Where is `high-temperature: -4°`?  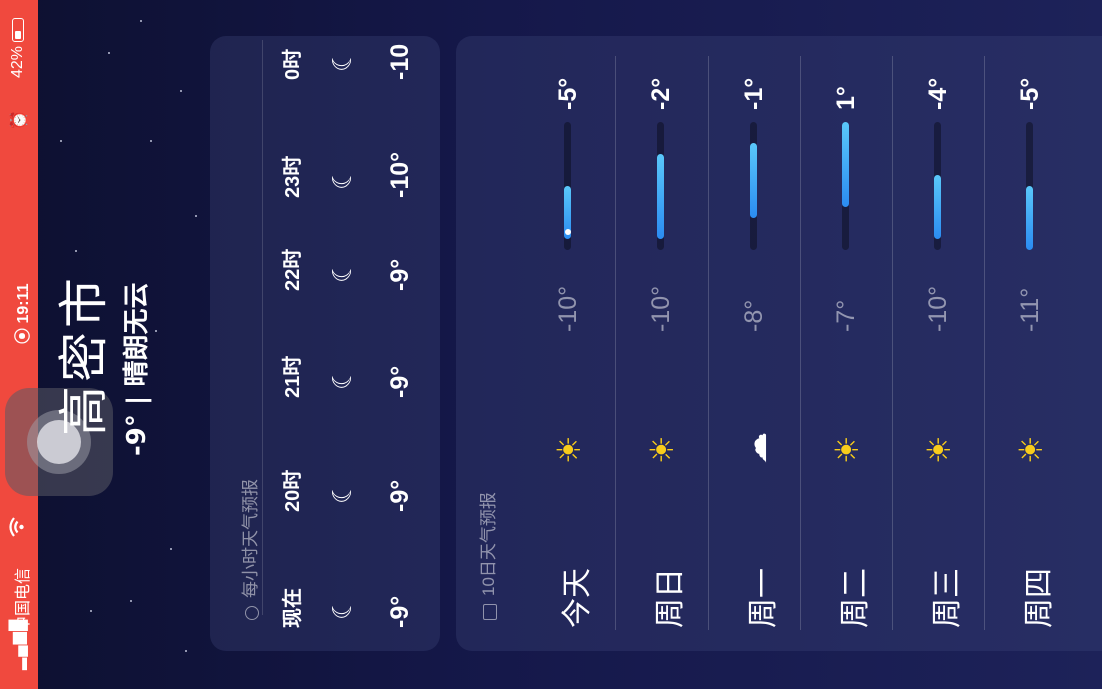 high-temperature: -4° is located at coordinates (938, 93).